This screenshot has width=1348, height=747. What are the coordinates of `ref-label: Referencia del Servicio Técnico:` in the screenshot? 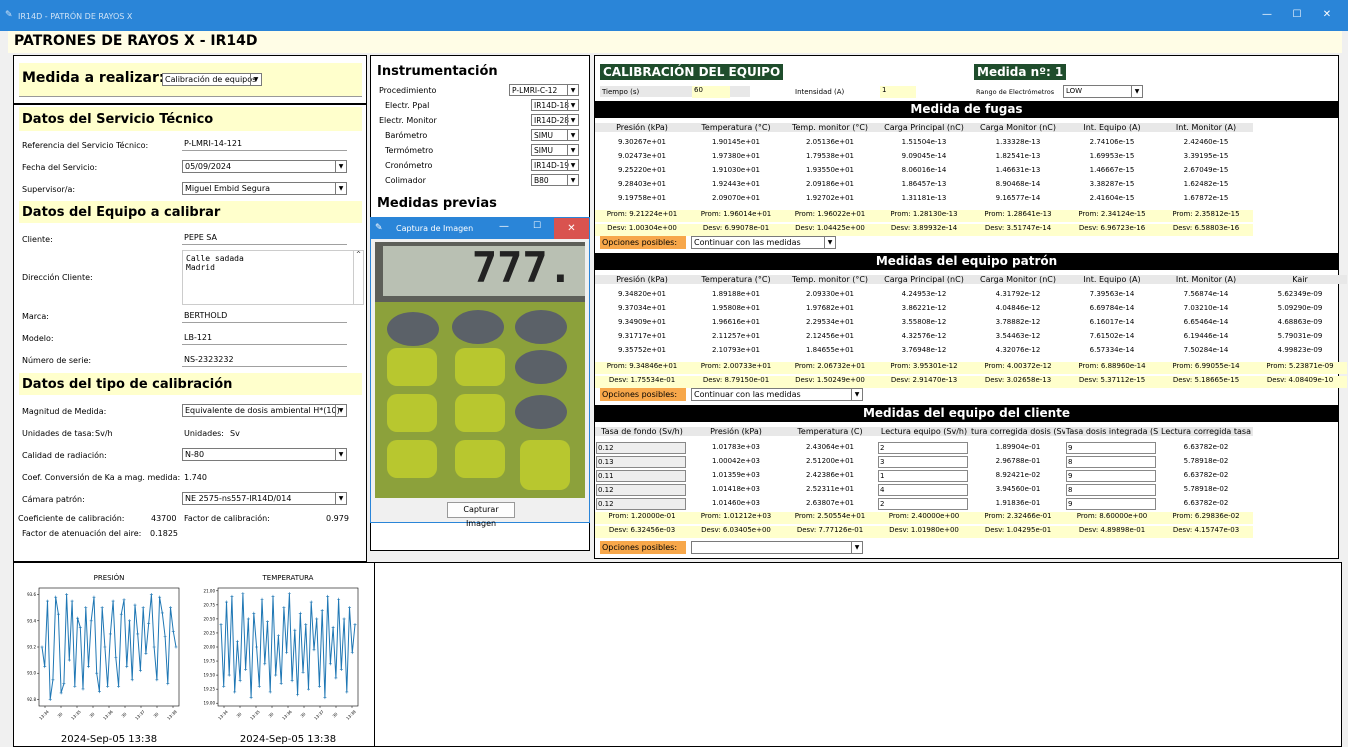 It's located at (85, 145).